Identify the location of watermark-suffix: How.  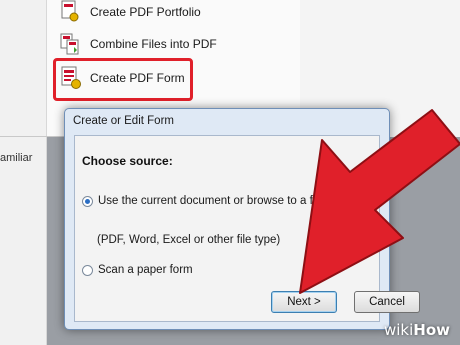
(431, 330).